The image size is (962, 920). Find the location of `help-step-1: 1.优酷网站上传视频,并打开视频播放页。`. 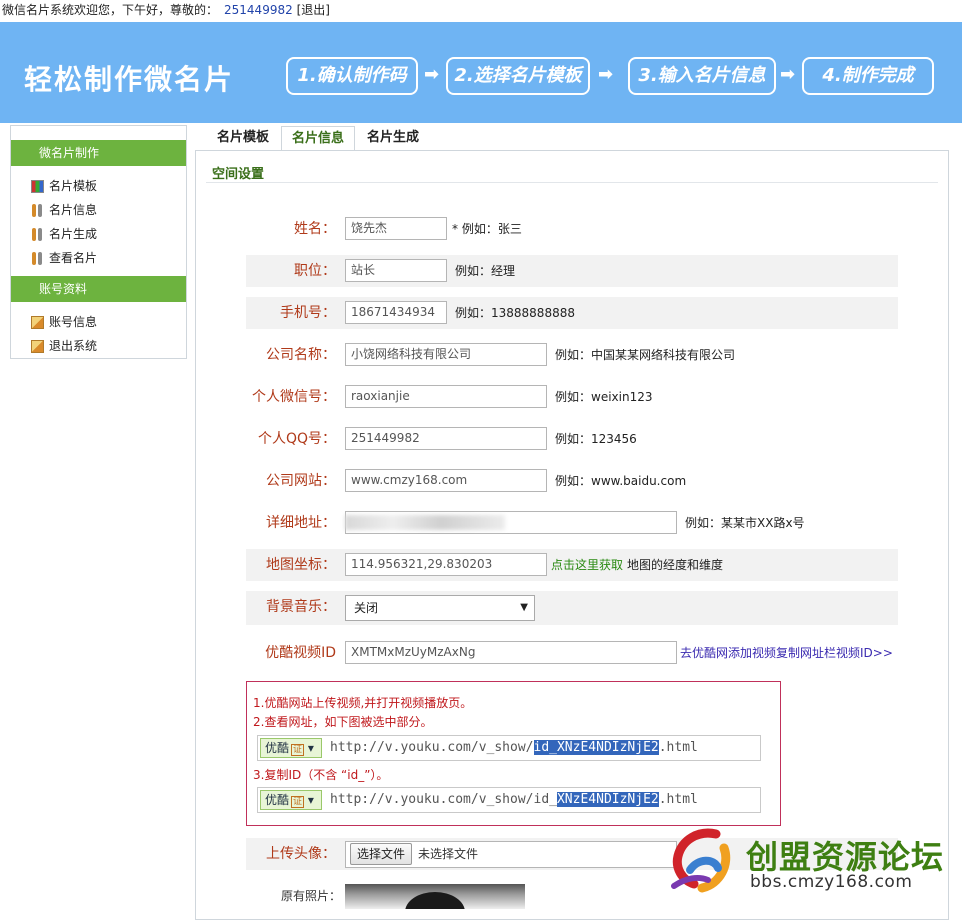

help-step-1: 1.优酷网站上传视频,并打开视频播放页。 is located at coordinates (363, 703).